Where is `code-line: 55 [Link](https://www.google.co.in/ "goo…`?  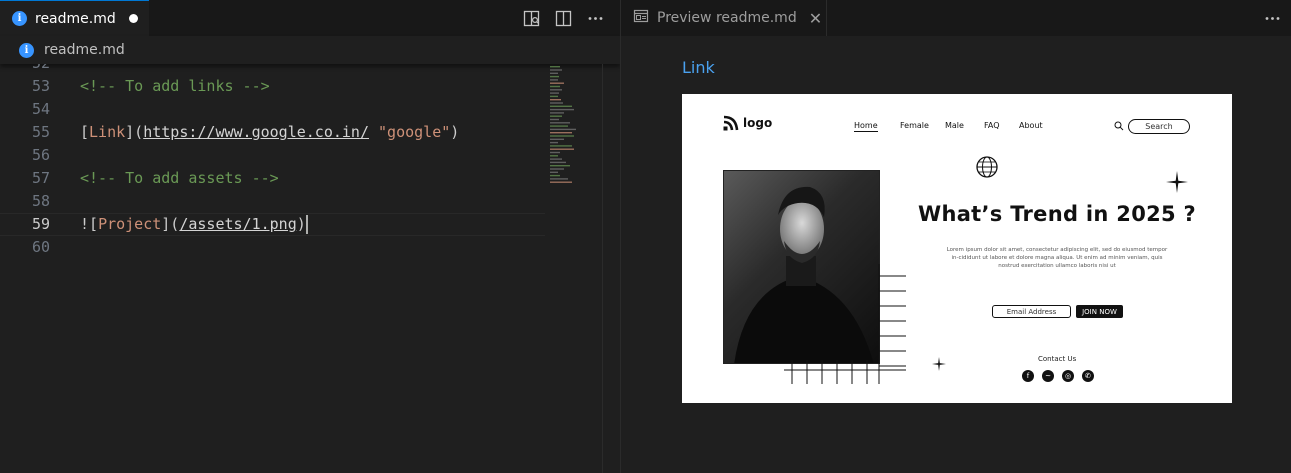 code-line: 55 [Link](https://www.google.co.in/ "goo… is located at coordinates (272, 132).